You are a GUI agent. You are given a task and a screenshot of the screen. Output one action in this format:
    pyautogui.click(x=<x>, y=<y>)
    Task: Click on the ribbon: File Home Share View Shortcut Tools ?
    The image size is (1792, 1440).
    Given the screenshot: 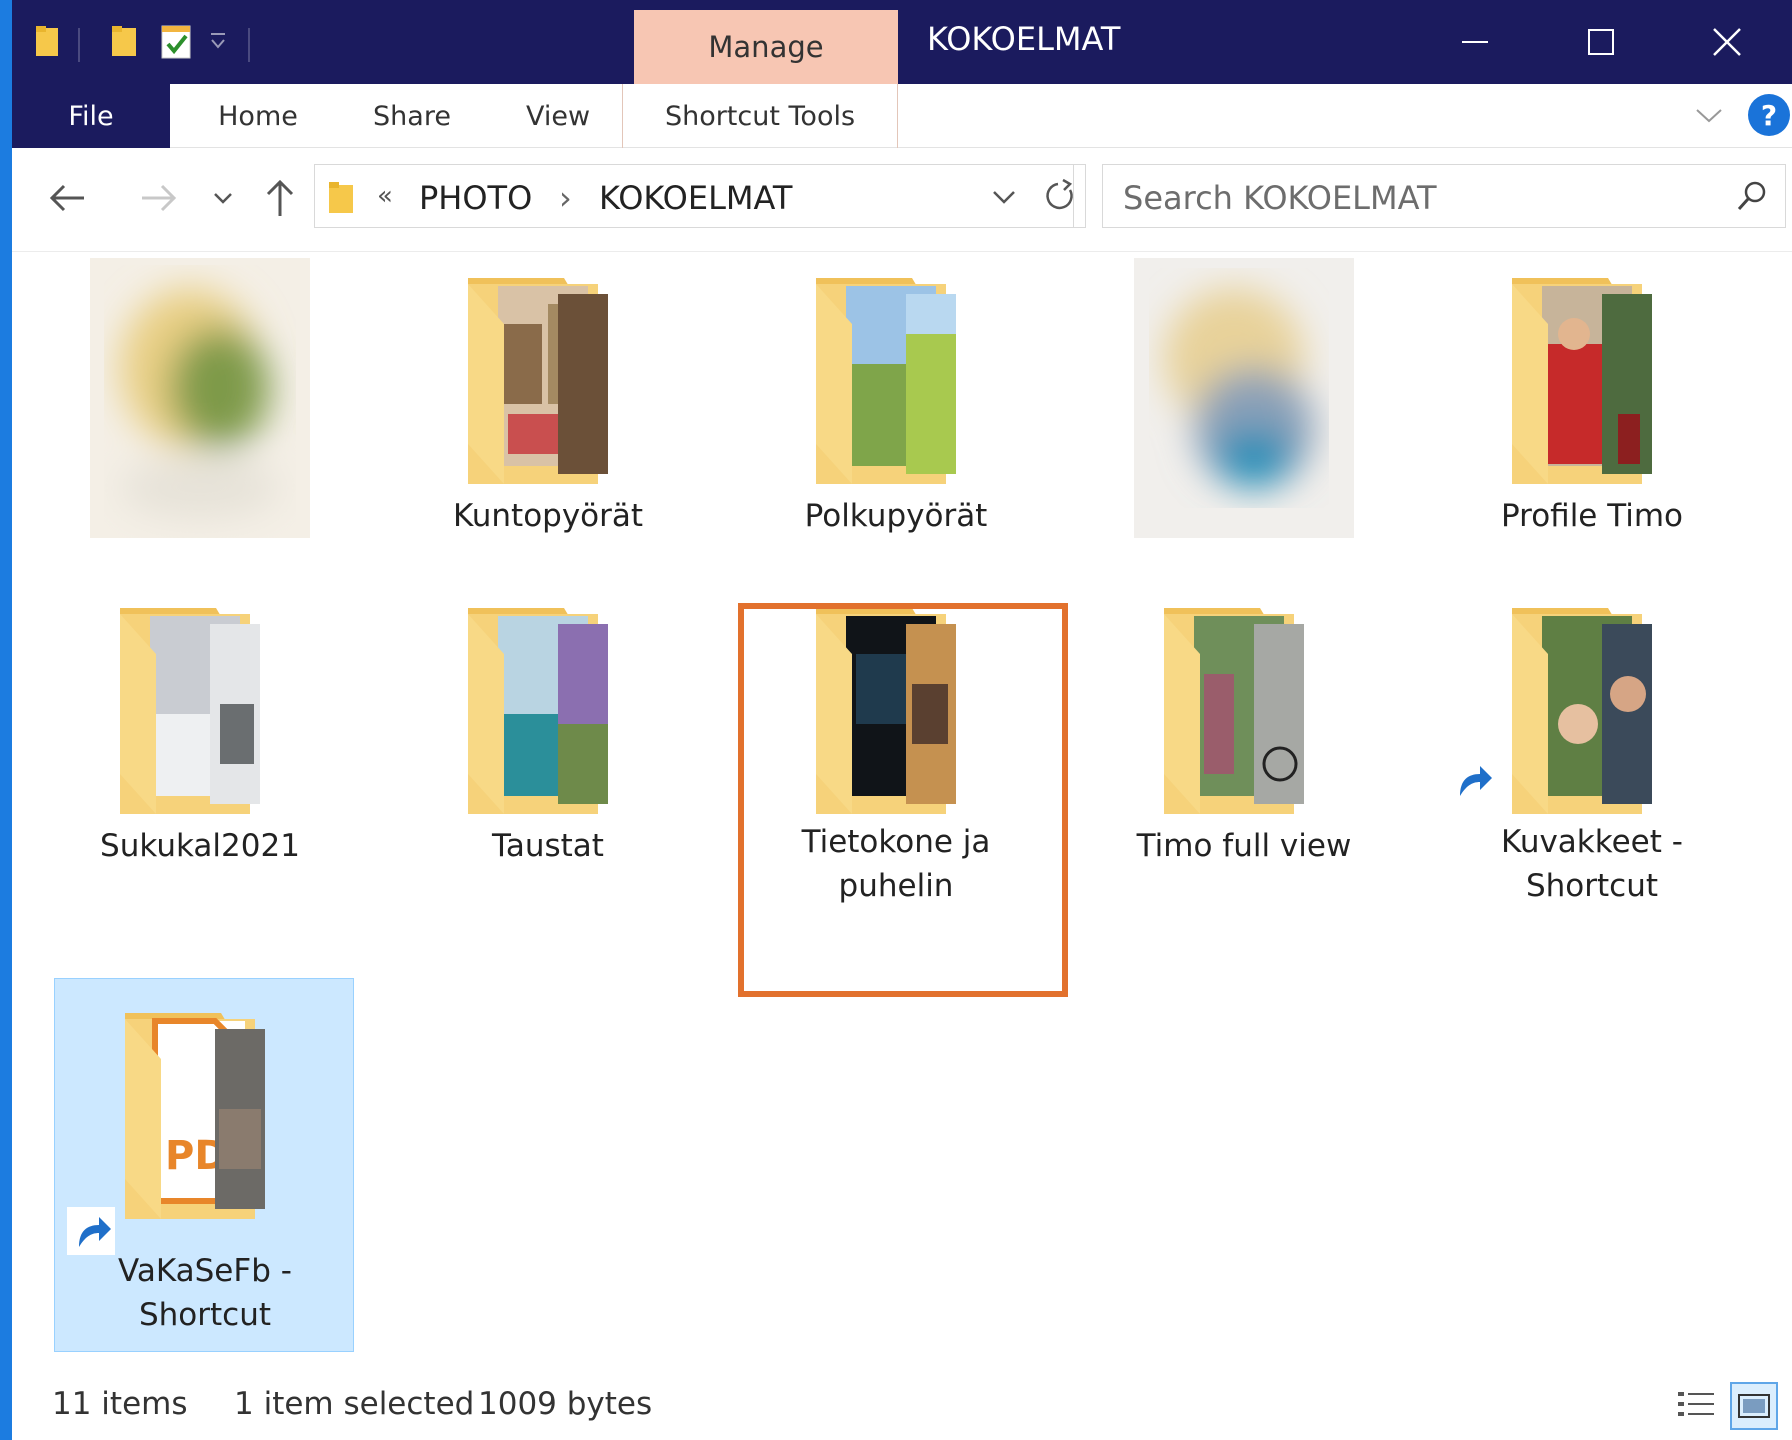 What is the action you would take?
    pyautogui.click(x=902, y=116)
    